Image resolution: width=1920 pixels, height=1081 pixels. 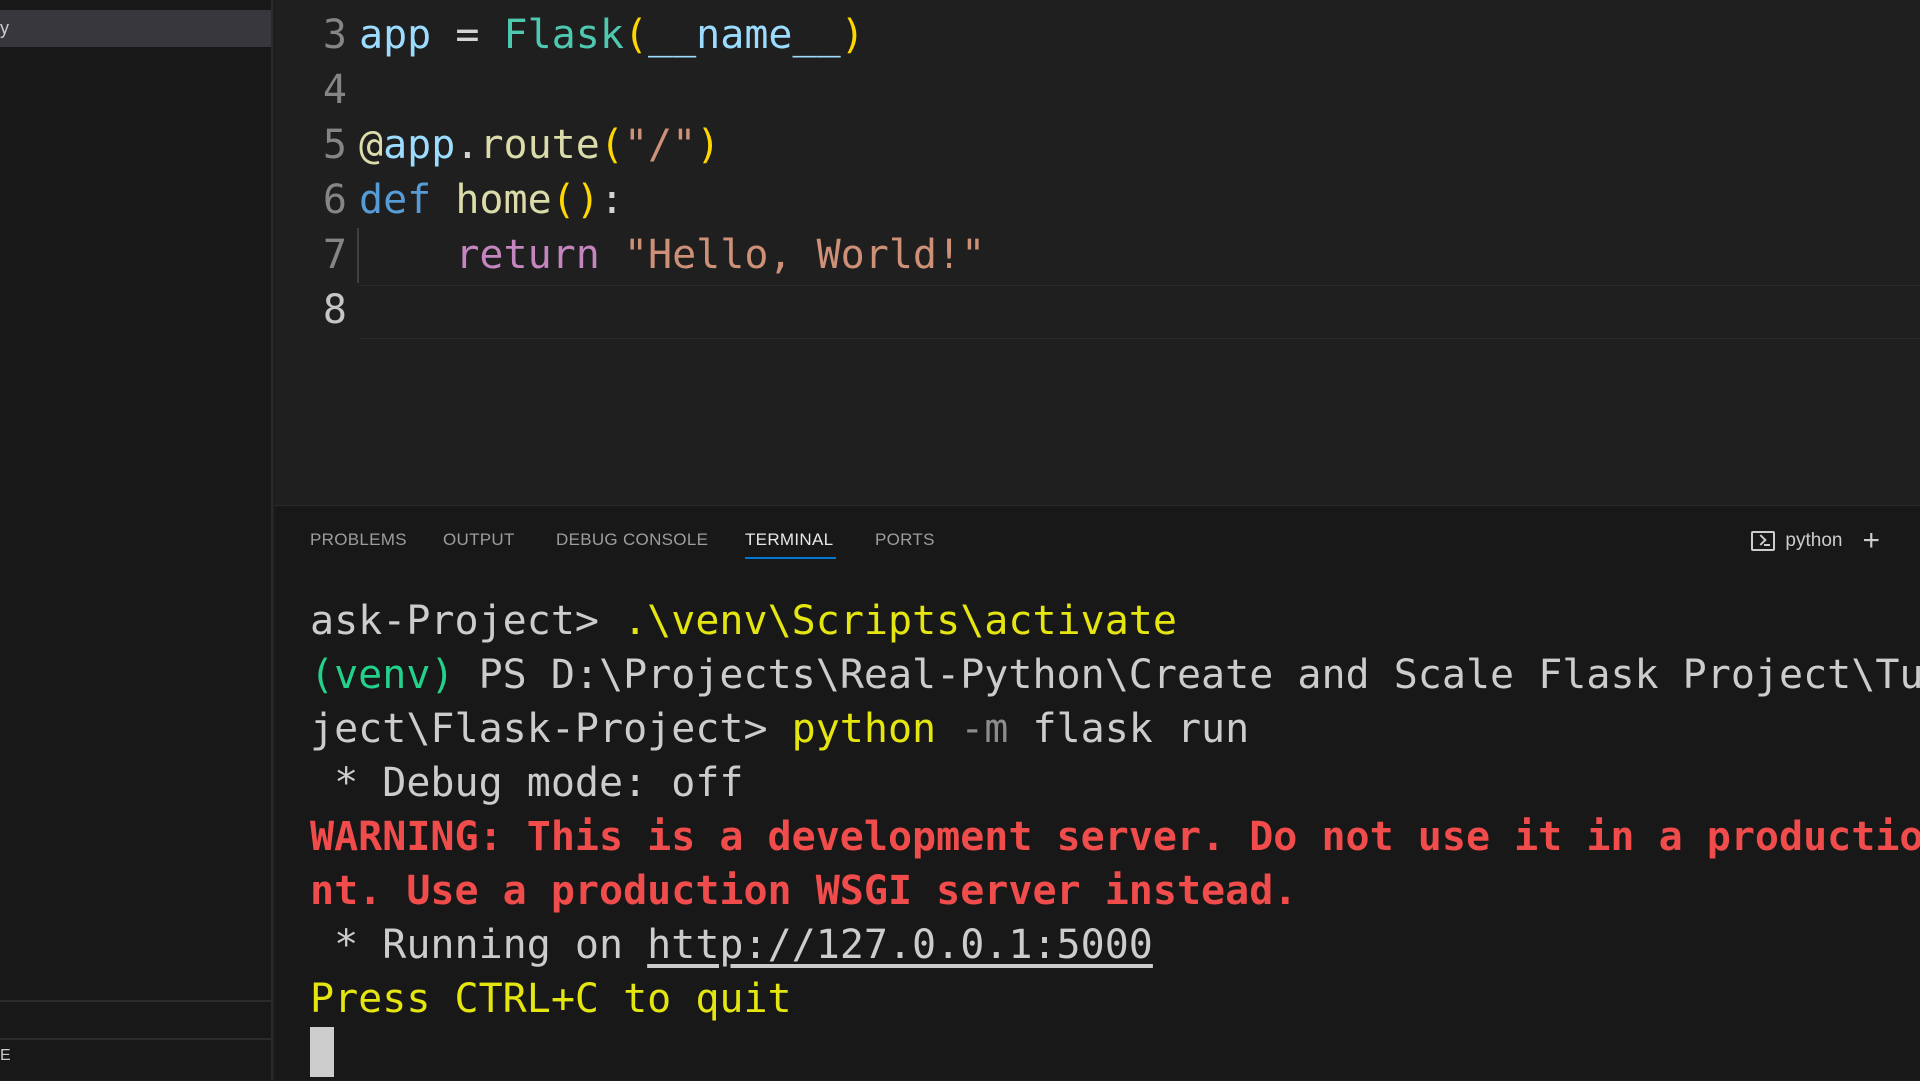 What do you see at coordinates (527, 255) in the screenshot?
I see `code-token: return` at bounding box center [527, 255].